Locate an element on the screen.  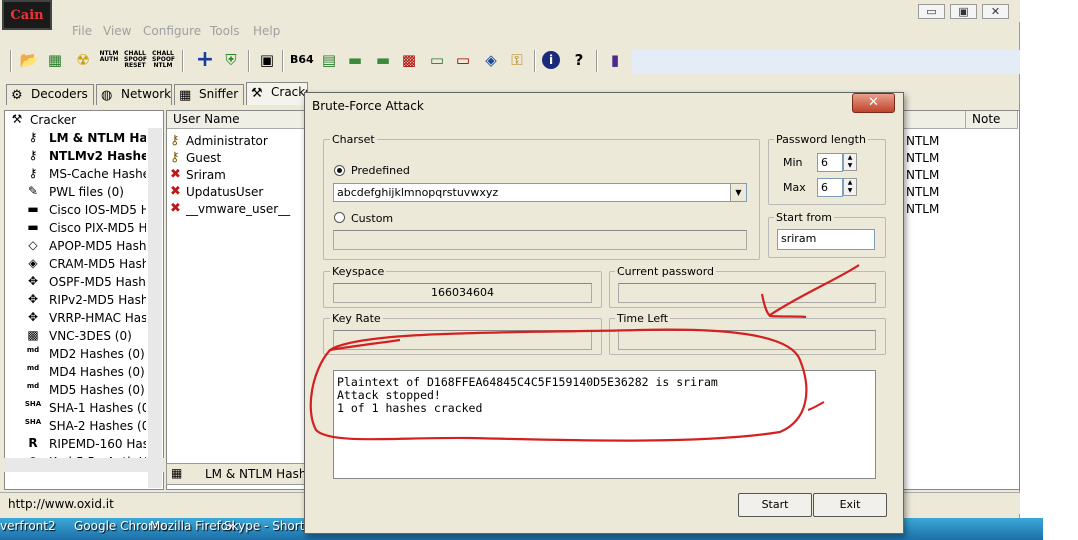
toolbar-filler is located at coordinates (826, 62).